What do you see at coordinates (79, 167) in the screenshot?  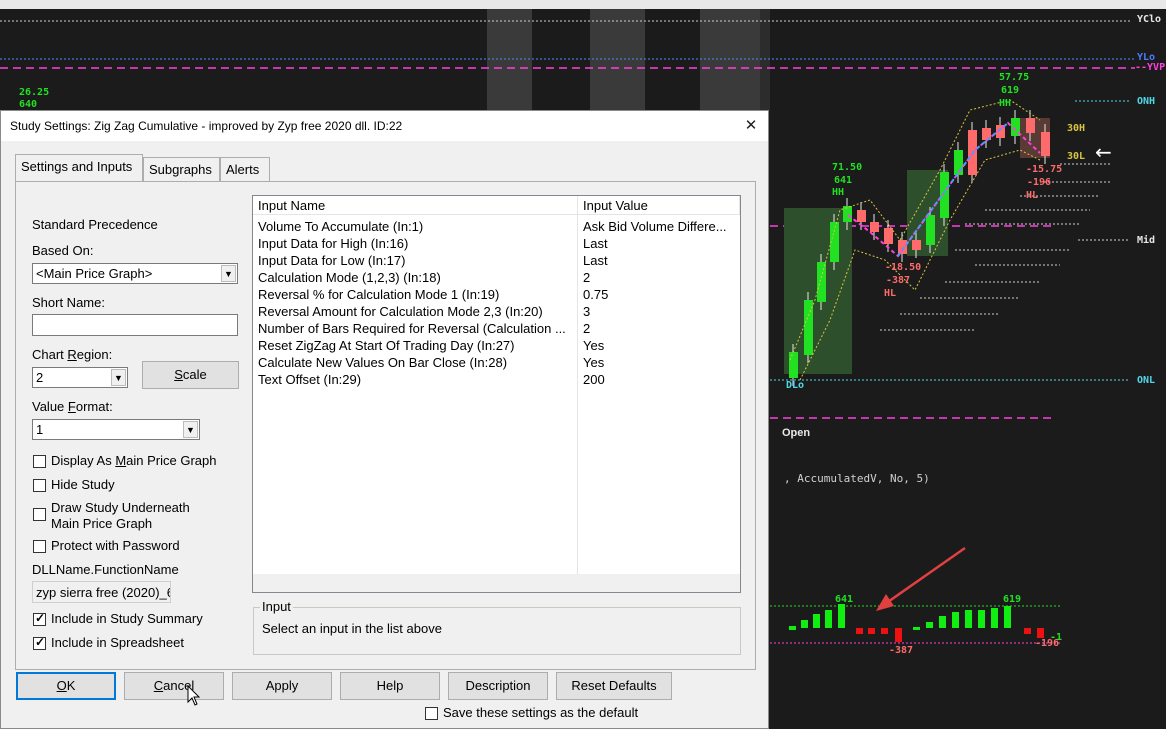 I see `tab-settings-and-inputs: Settings and Inputs` at bounding box center [79, 167].